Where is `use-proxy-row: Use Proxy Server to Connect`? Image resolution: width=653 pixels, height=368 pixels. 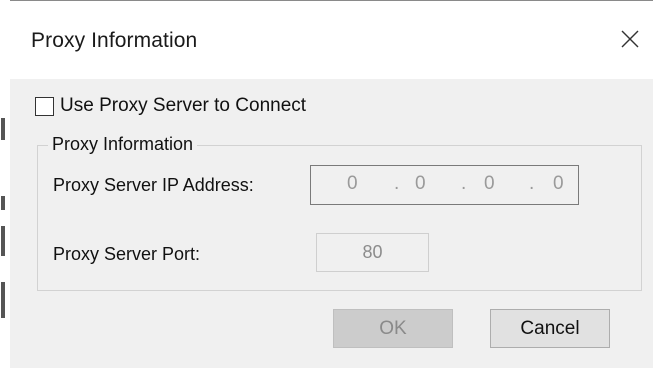 use-proxy-row: Use Proxy Server to Connect is located at coordinates (170, 106).